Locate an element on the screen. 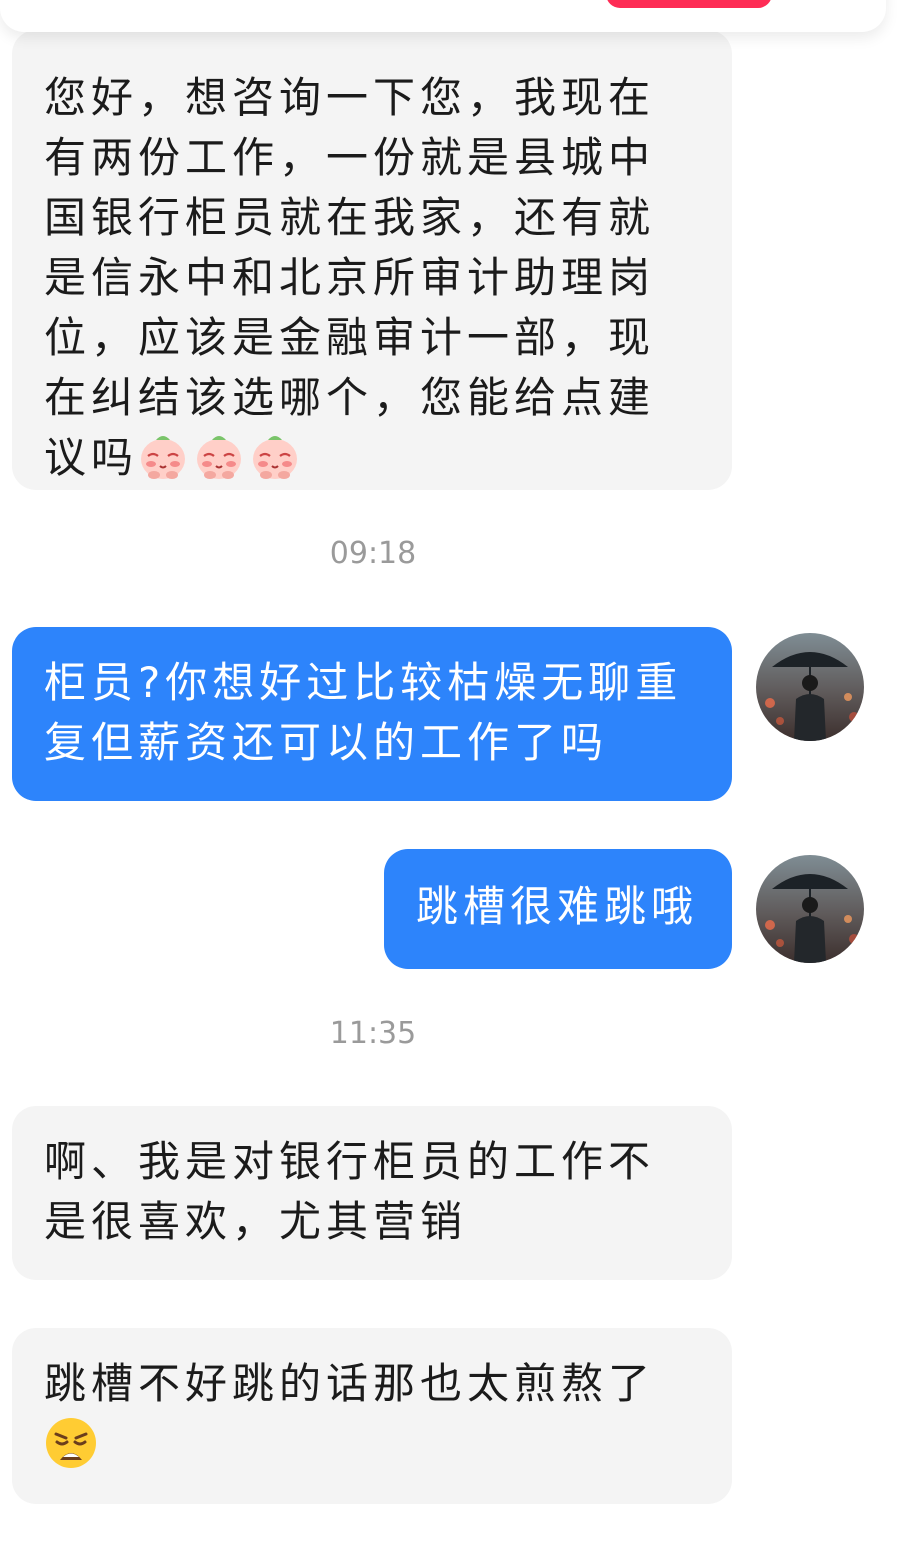  timestamp: 09:18 is located at coordinates (373, 553).